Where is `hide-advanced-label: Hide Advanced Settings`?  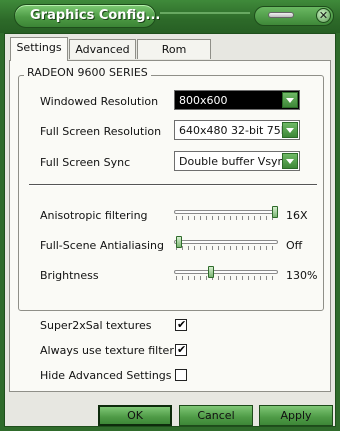
hide-advanced-label: Hide Advanced Settings is located at coordinates (106, 375).